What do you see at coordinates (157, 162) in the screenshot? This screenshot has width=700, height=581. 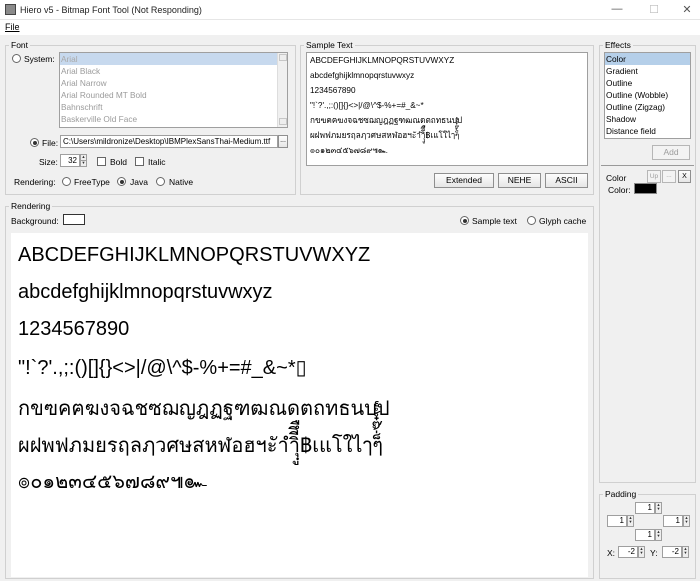 I see `italic-label: Italic` at bounding box center [157, 162].